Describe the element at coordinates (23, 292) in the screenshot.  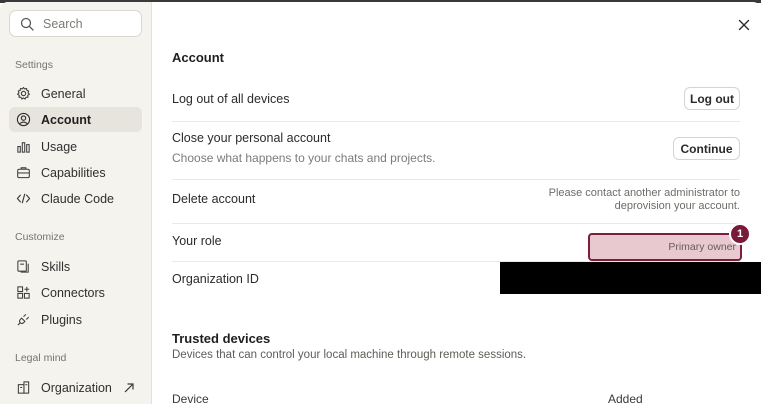
I see `connectors-icon` at that location.